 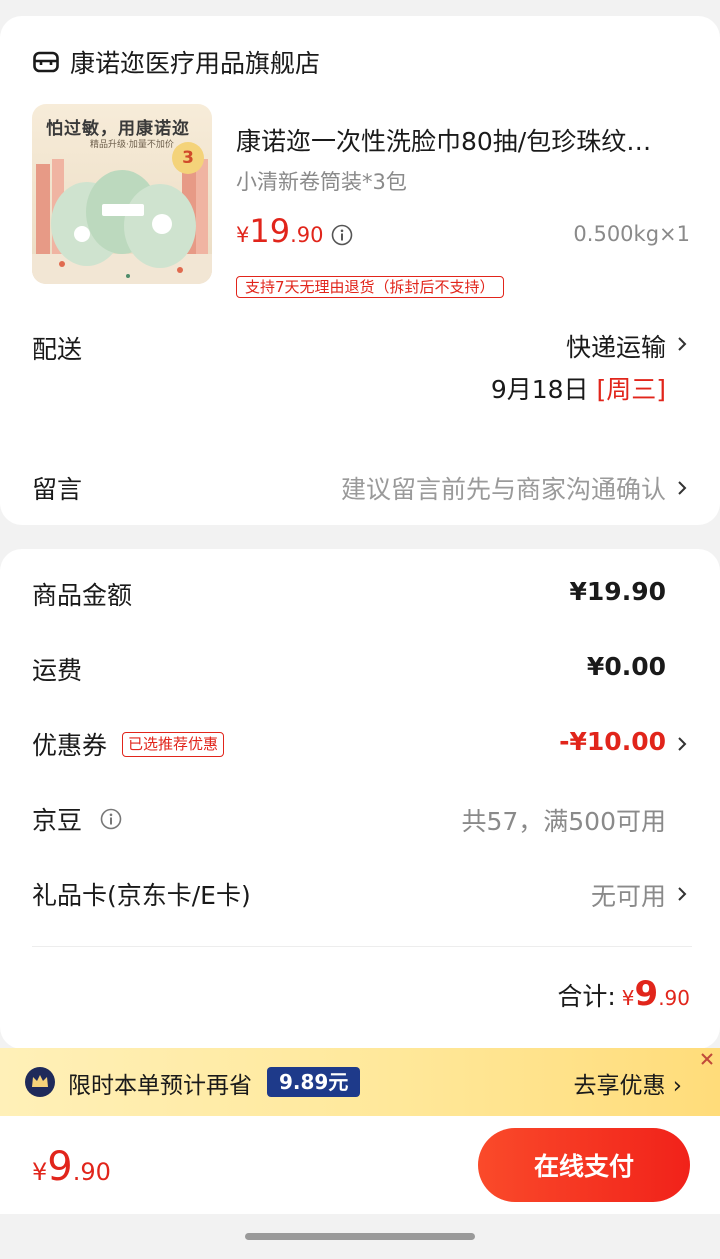 I want to click on promo-text: 限时本单预计再省, so click(x=160, y=1086).